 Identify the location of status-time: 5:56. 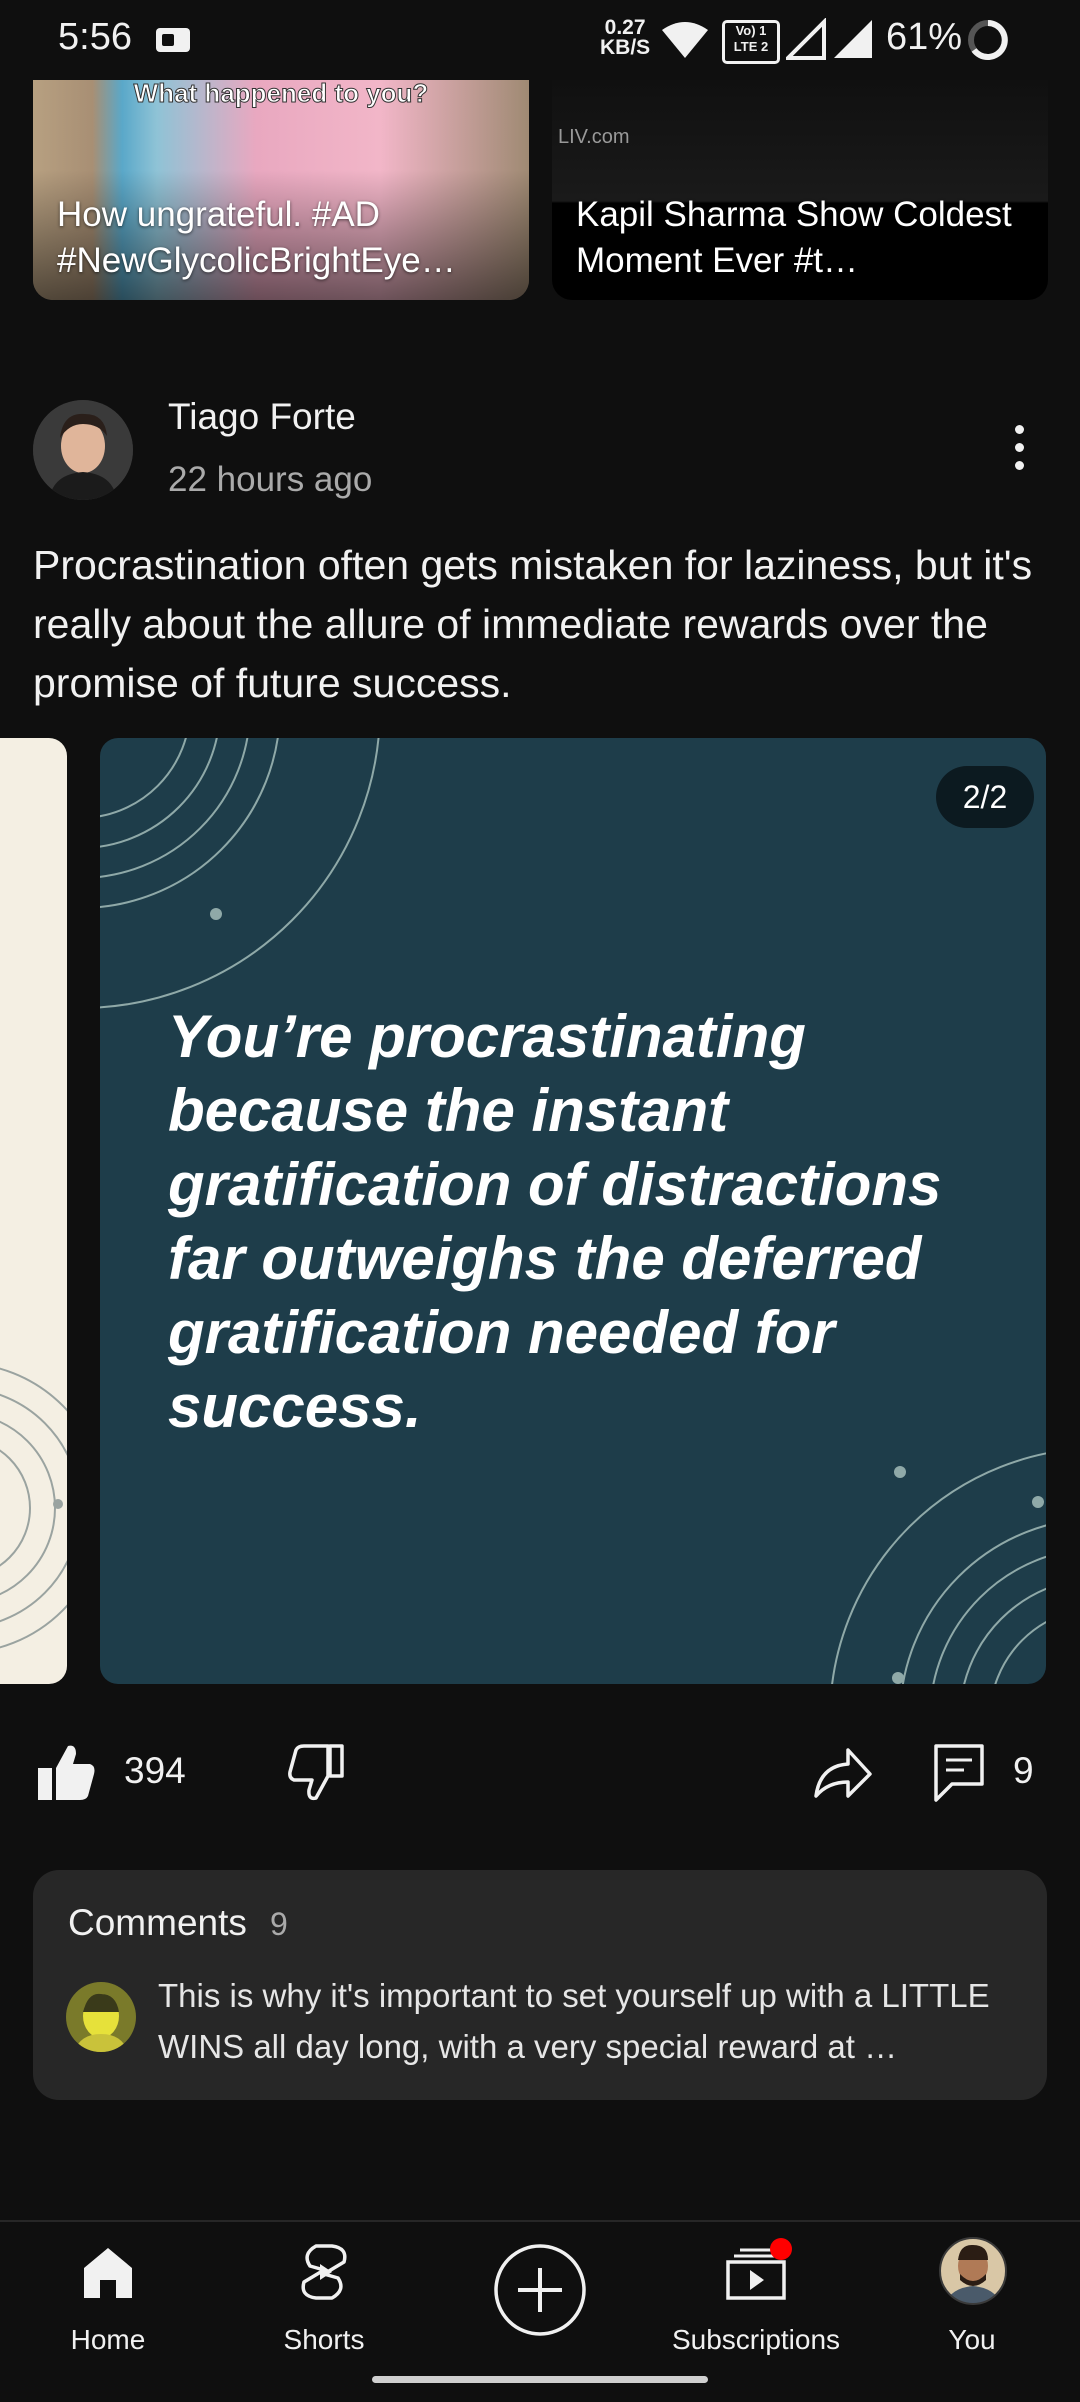
(95, 37).